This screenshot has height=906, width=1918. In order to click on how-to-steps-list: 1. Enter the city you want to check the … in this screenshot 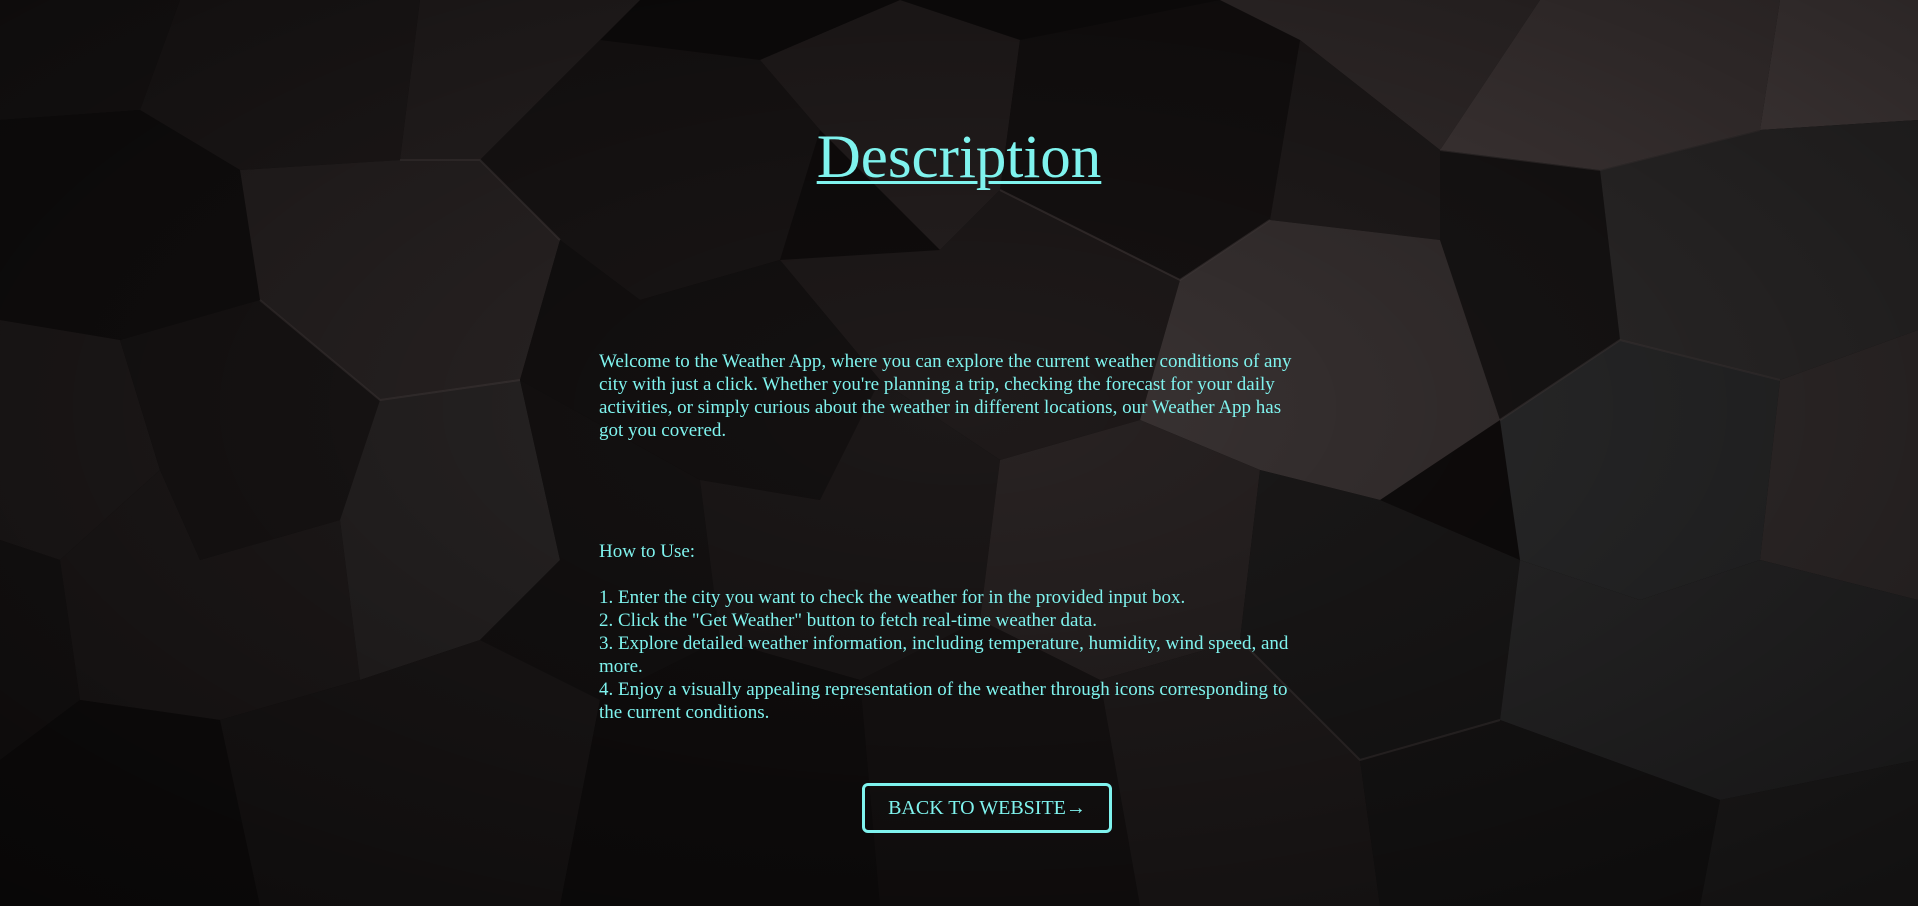, I will do `click(954, 655)`.